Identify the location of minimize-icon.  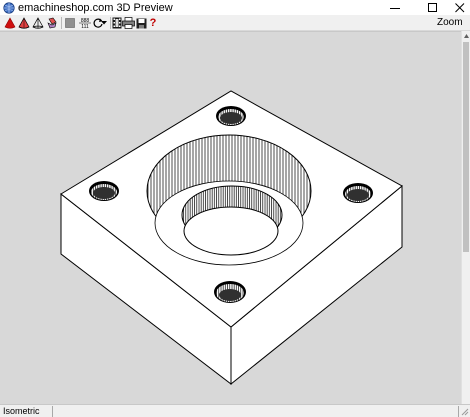
(395, 8).